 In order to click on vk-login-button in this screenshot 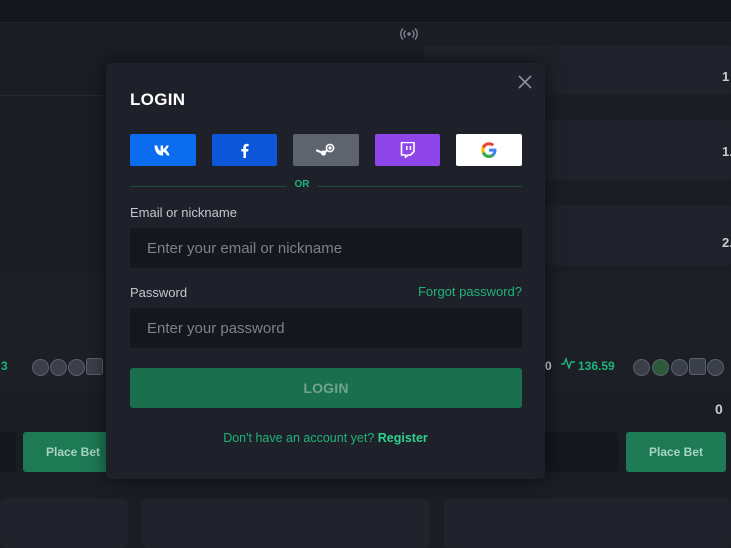, I will do `click(163, 150)`.